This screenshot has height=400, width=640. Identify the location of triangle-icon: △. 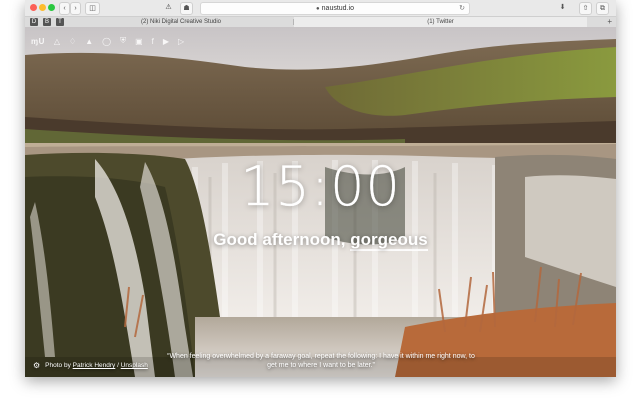
(57, 41).